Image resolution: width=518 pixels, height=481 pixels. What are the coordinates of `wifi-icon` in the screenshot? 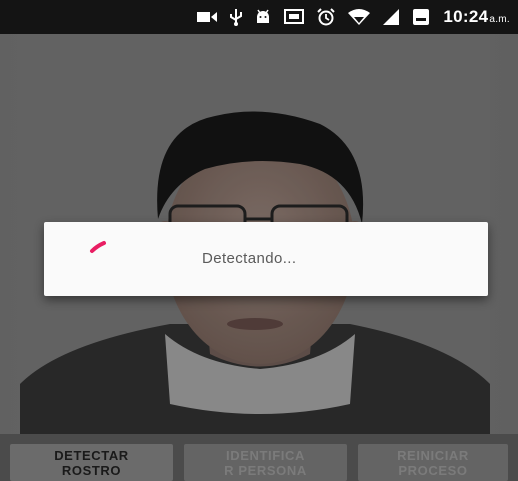 It's located at (359, 17).